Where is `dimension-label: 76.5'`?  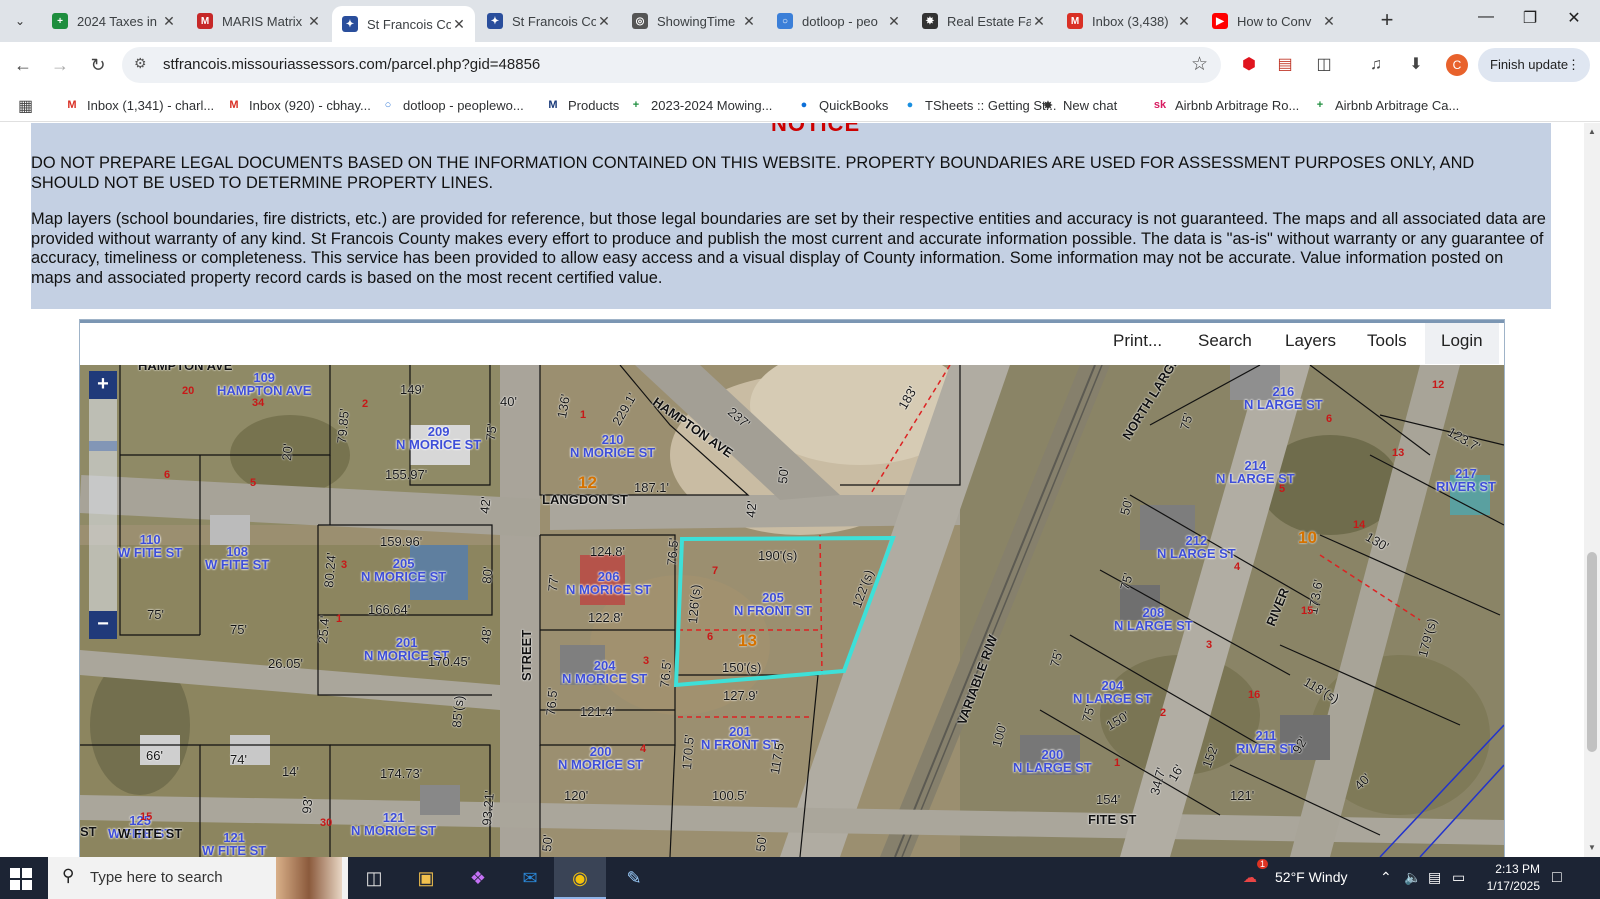 dimension-label: 76.5' is located at coordinates (666, 674).